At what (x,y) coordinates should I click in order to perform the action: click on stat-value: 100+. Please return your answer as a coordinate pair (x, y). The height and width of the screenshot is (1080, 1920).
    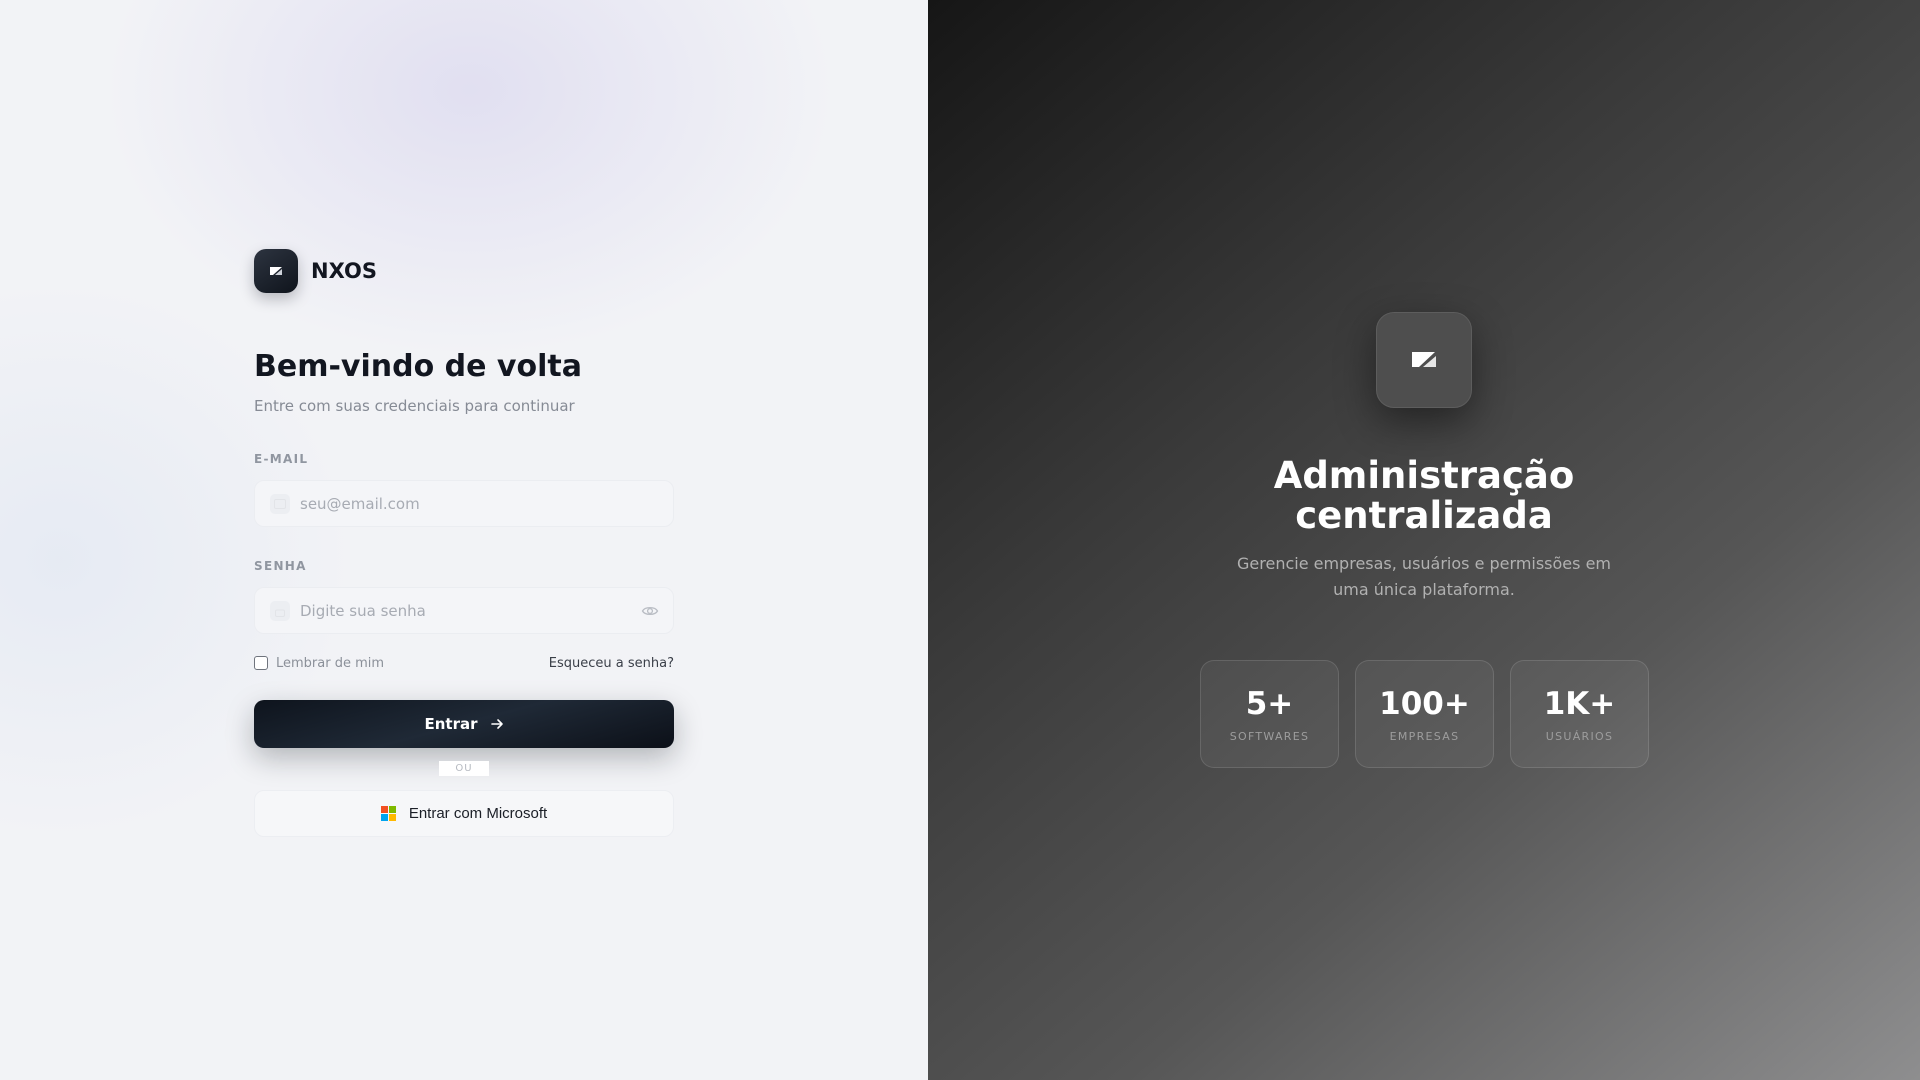
    Looking at the image, I should click on (1424, 703).